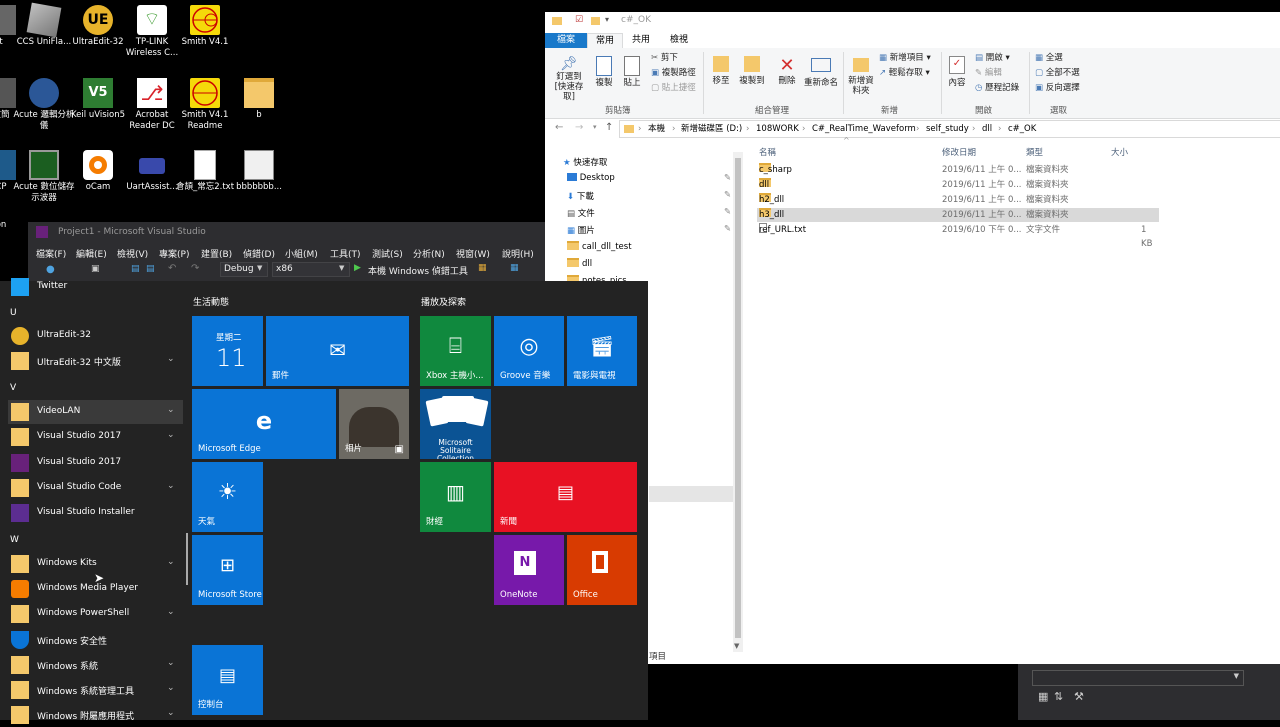  I want to click on solution-config-dropdown: Debug ▼, so click(244, 269).